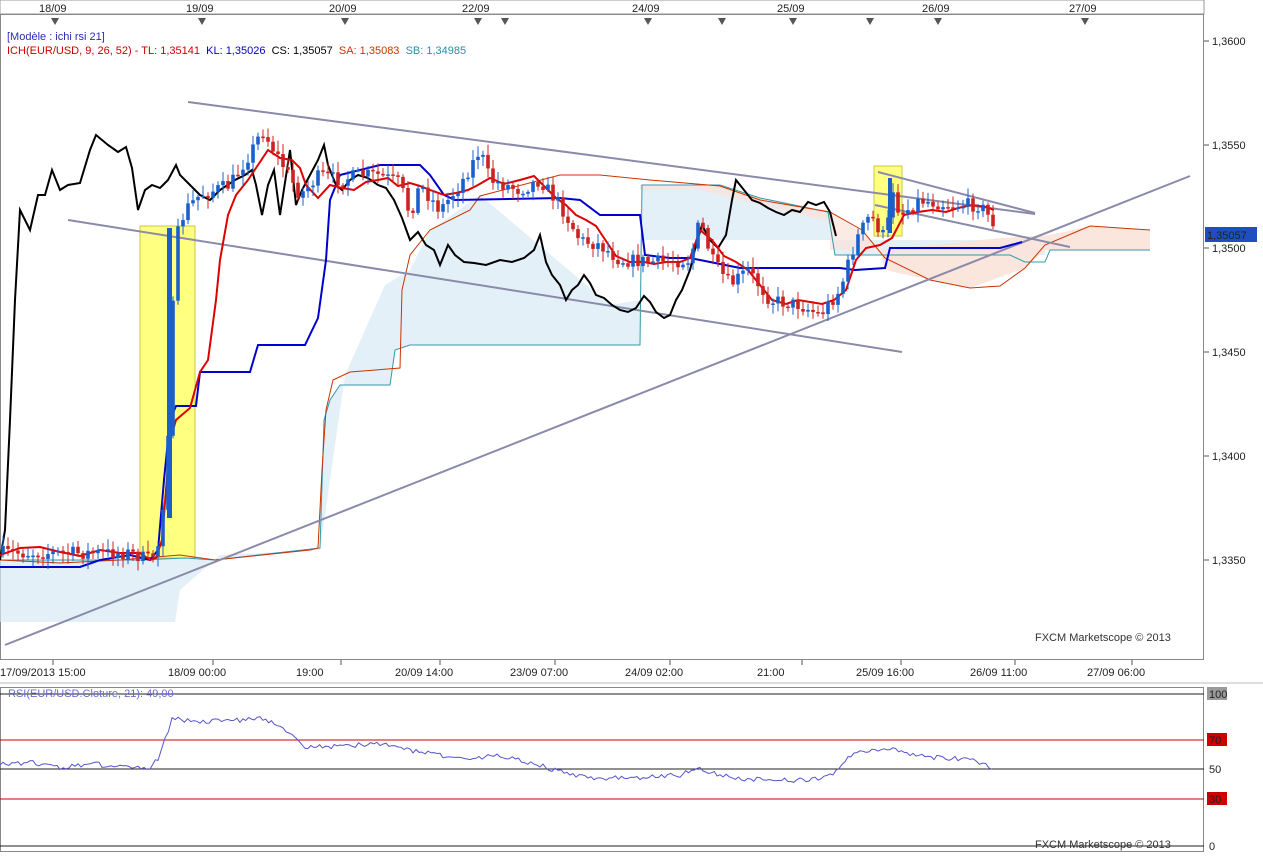  I want to click on x-tick-label: 19:00, so click(310, 673).